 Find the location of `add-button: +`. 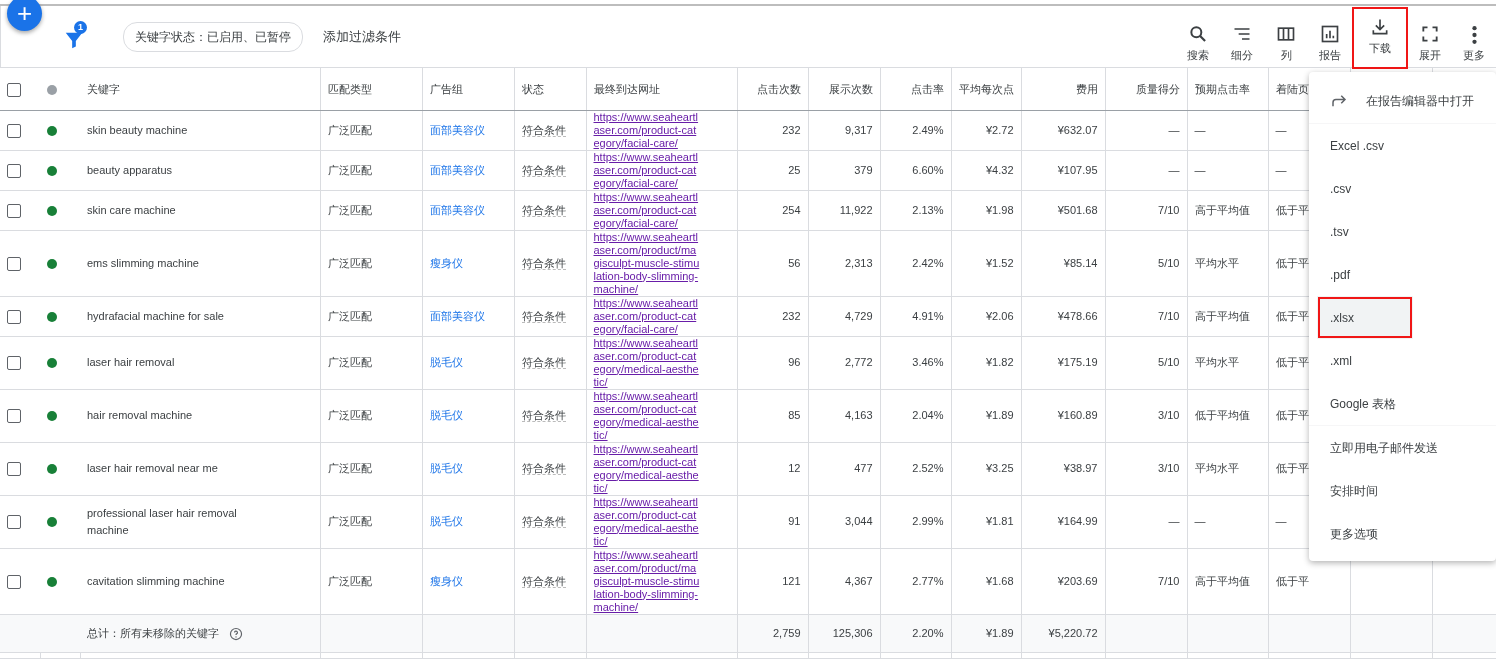

add-button: + is located at coordinates (24, 15).